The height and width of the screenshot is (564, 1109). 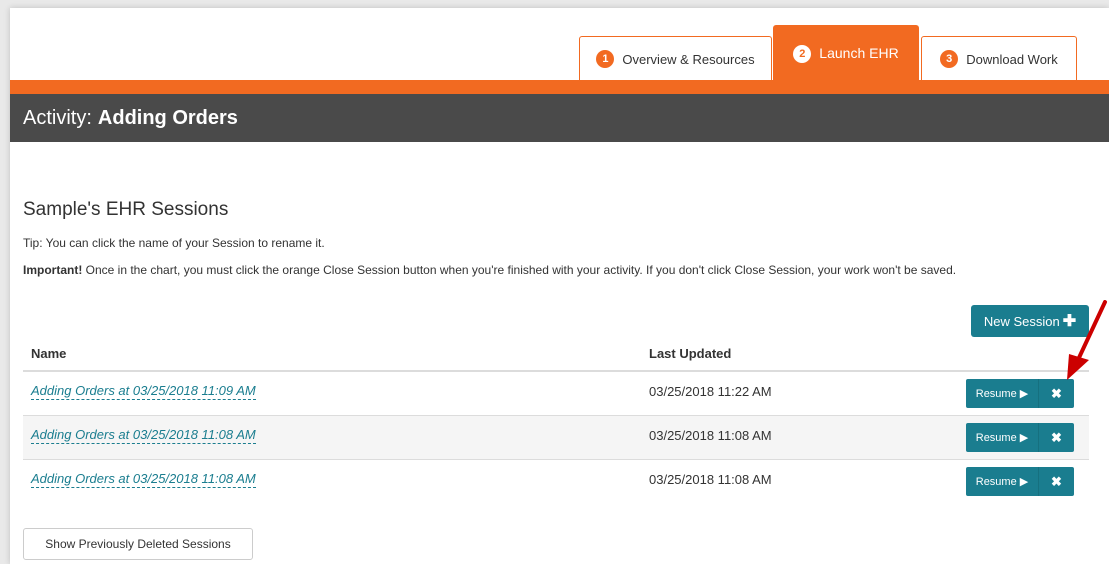 I want to click on tab-overview-resources: 1 Overview & Resources, so click(x=675, y=58).